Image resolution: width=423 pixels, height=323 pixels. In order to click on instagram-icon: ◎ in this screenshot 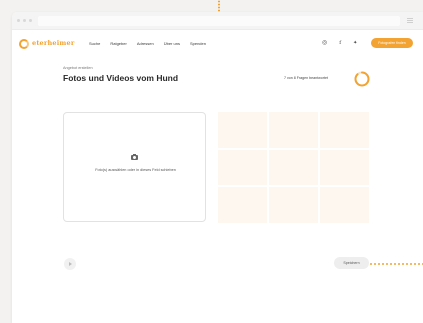, I will do `click(324, 43)`.